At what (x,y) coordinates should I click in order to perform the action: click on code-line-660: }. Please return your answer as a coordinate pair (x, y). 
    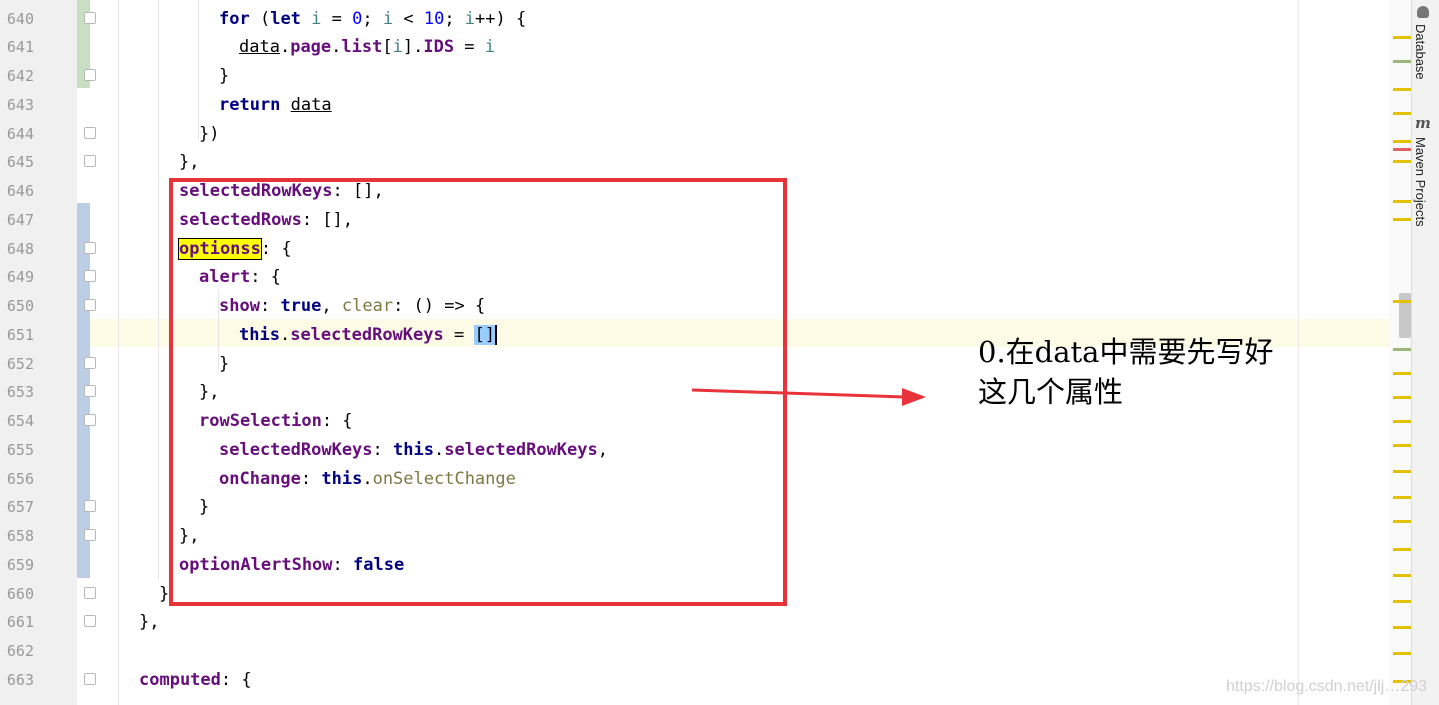
    Looking at the image, I should click on (164, 594).